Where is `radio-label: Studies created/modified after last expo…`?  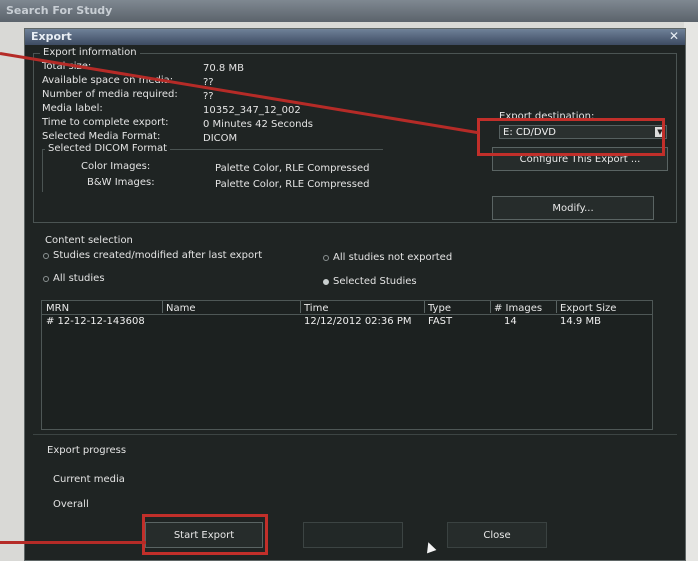
radio-label: Studies created/modified after last expo… is located at coordinates (158, 255).